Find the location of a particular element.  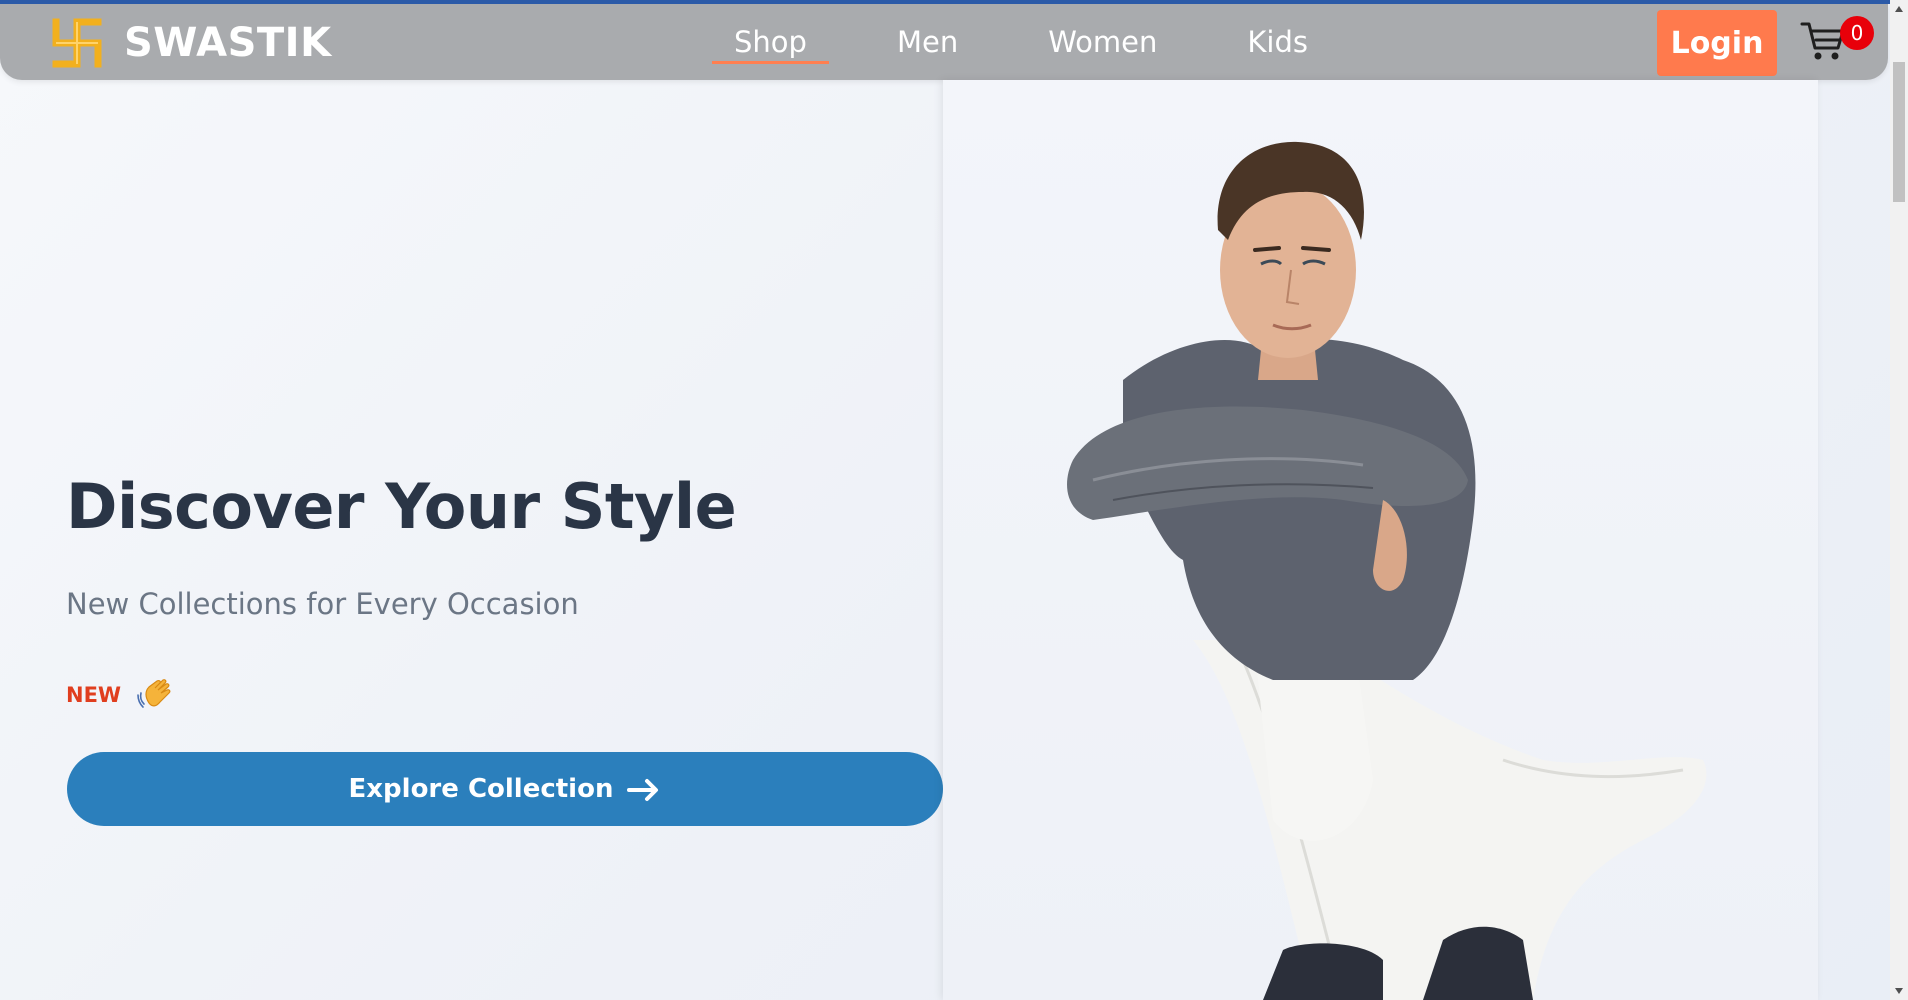

brand: SWASTIK is located at coordinates (190, 43).